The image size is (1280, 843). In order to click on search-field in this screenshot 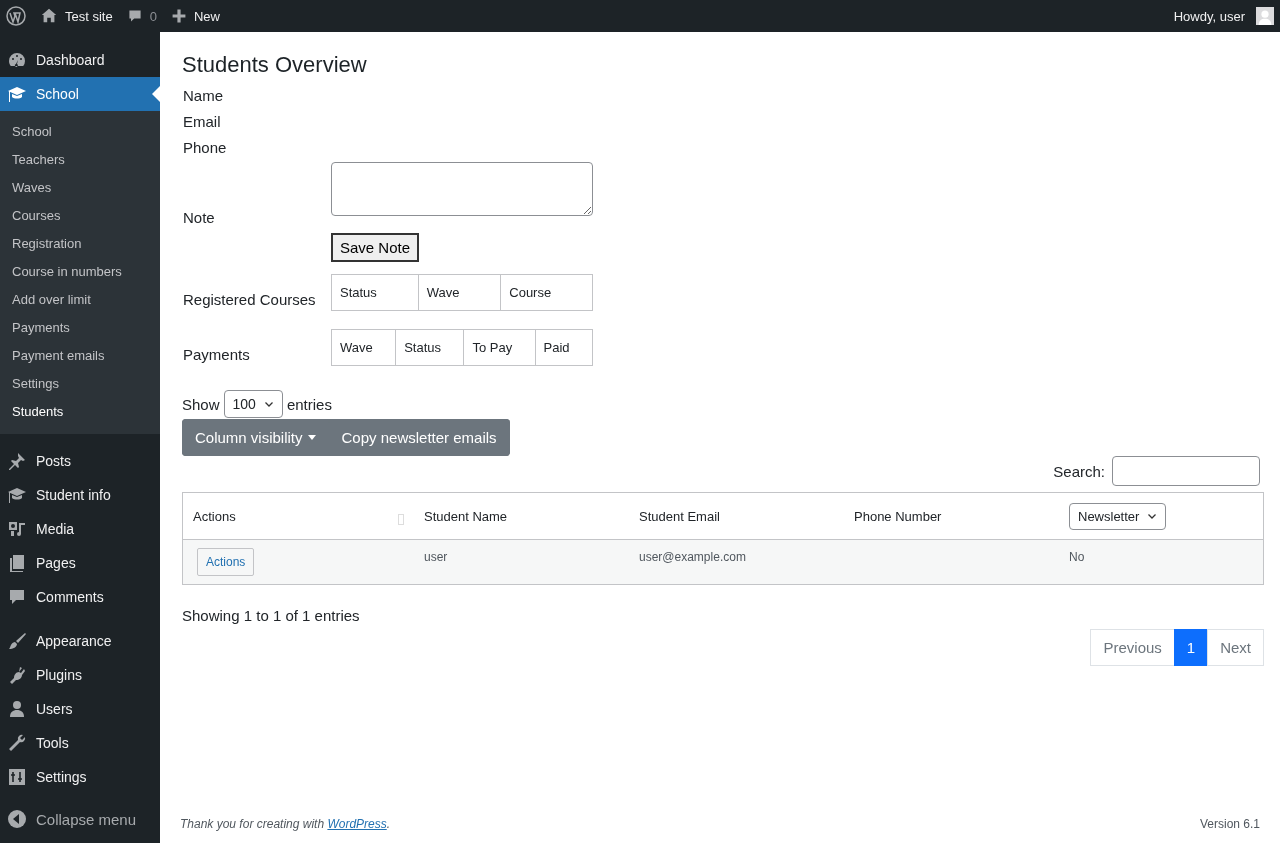, I will do `click(1186, 471)`.